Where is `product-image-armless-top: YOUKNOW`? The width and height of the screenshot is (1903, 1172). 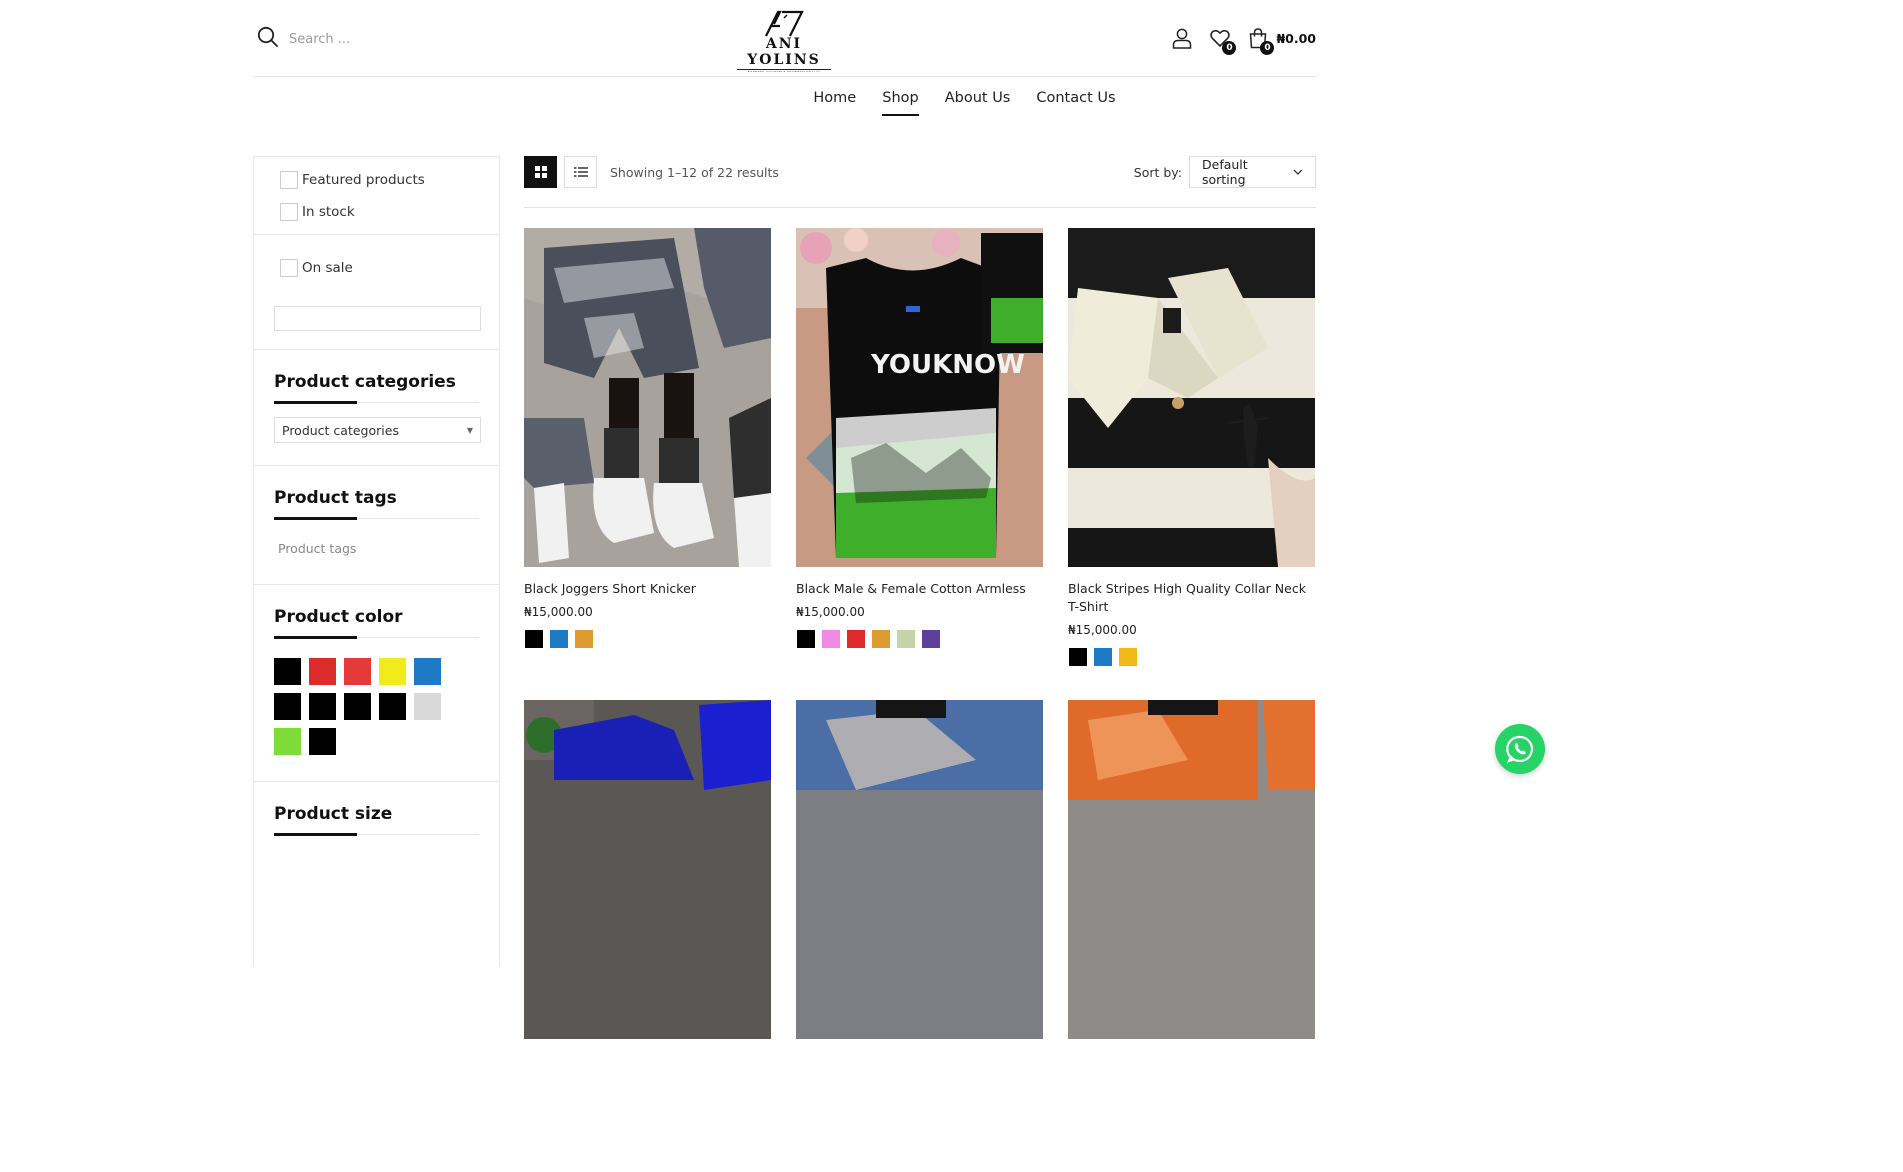 product-image-armless-top: YOUKNOW is located at coordinates (919, 397).